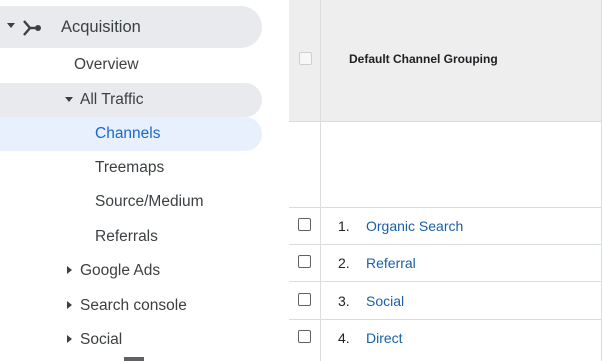 Image resolution: width=602 pixels, height=361 pixels. What do you see at coordinates (445, 263) in the screenshot?
I see `table-row: 2. Referral` at bounding box center [445, 263].